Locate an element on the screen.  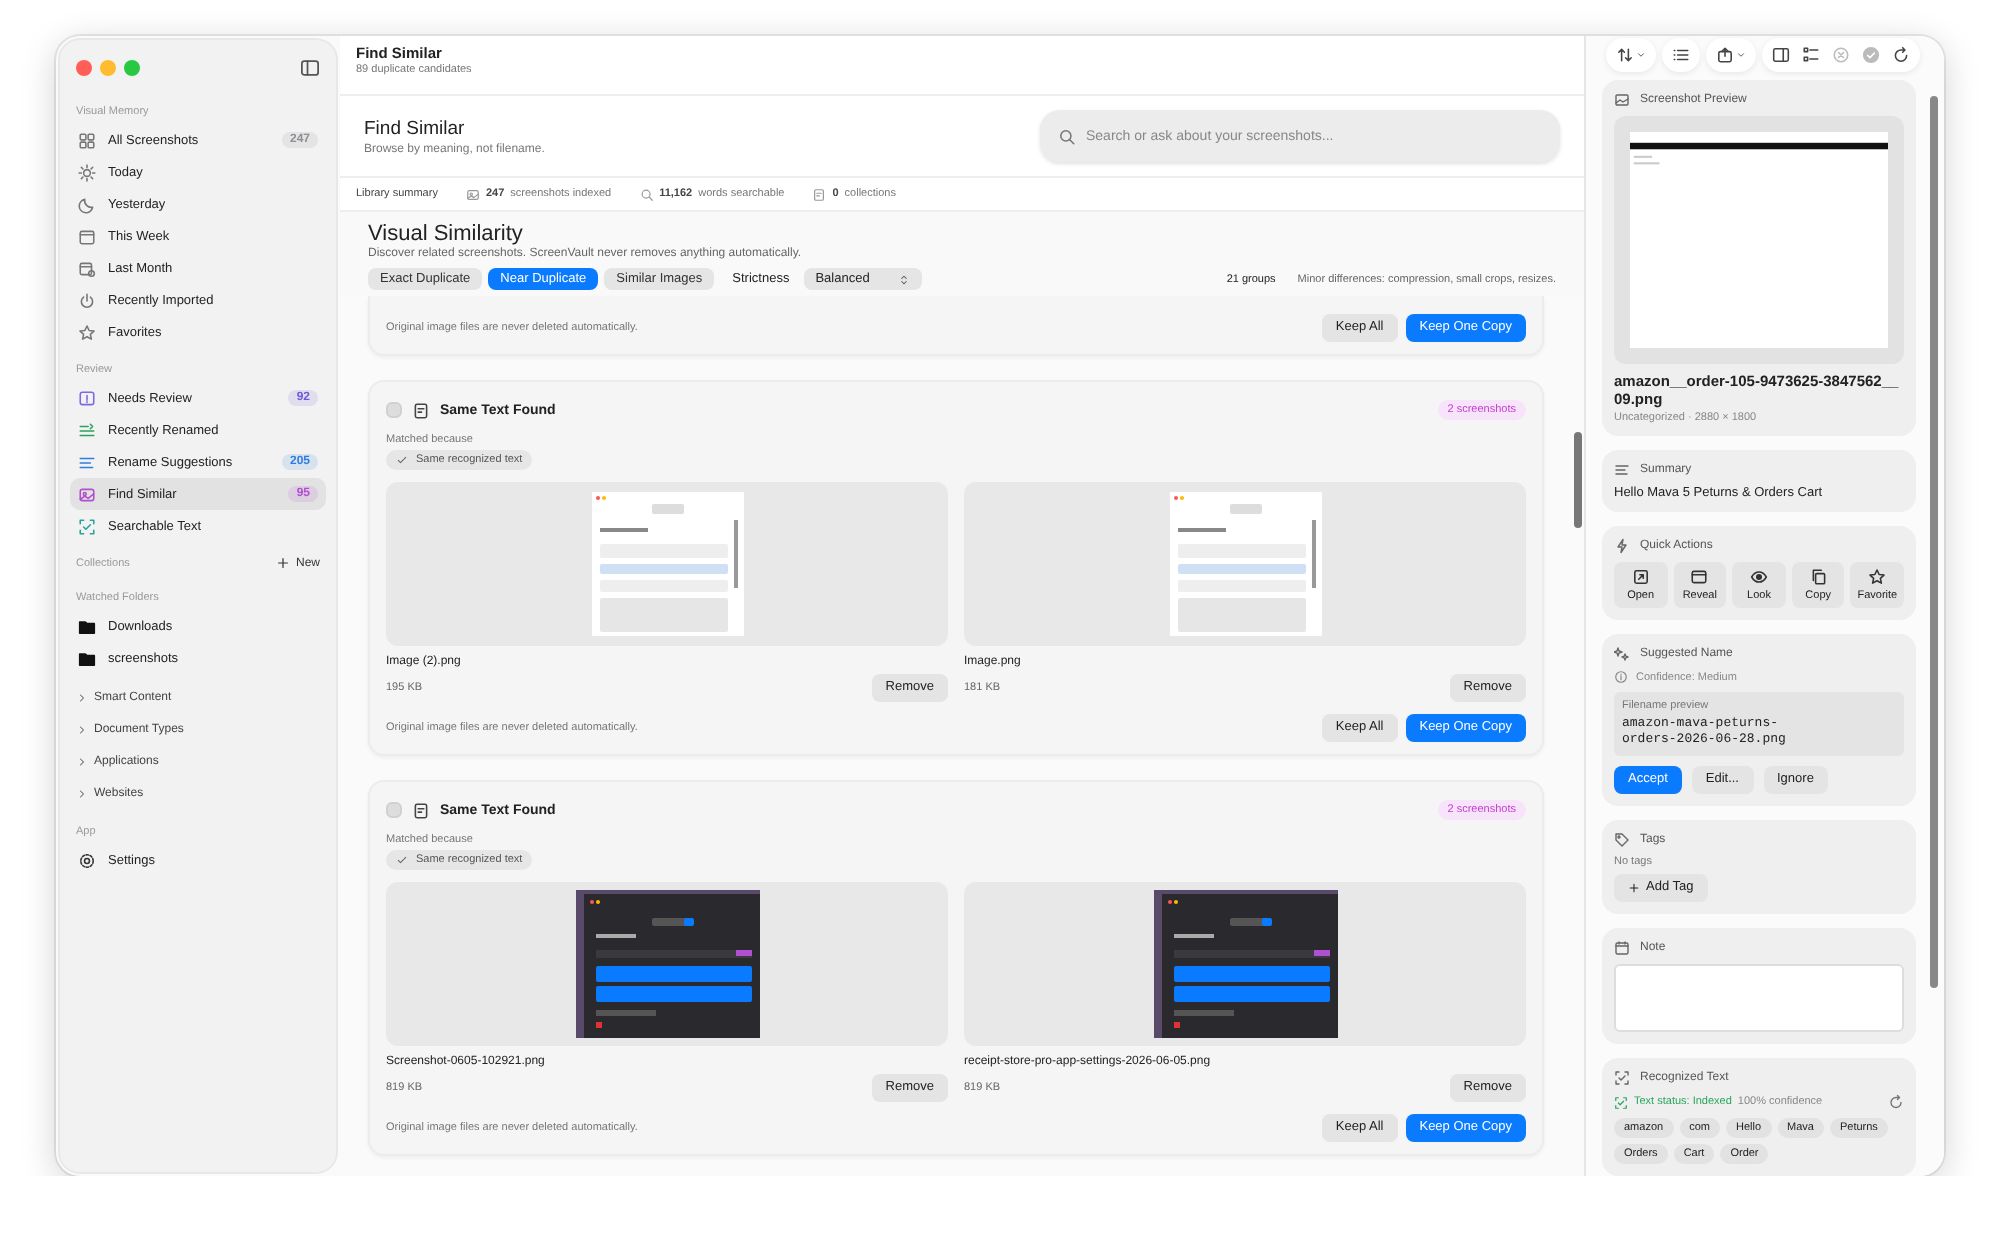
window-icon is located at coordinates (1699, 577).